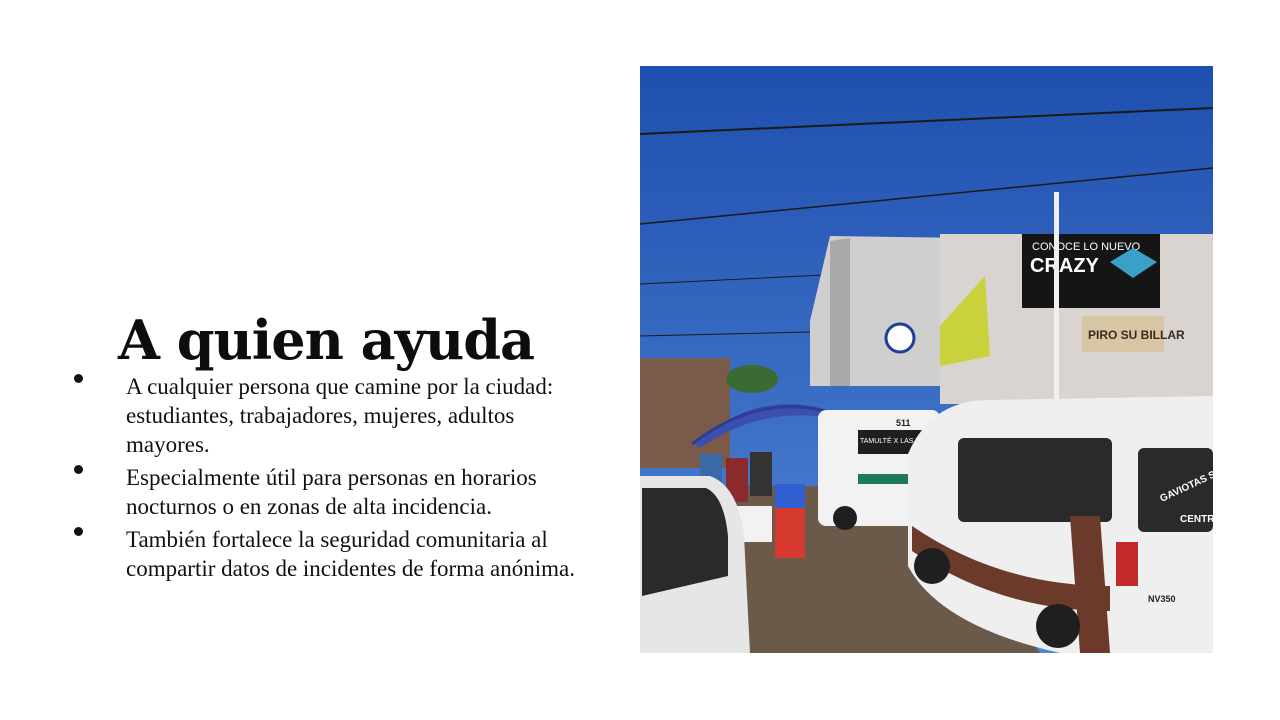 The height and width of the screenshot is (720, 1280). What do you see at coordinates (326, 340) in the screenshot?
I see `slide-title: A quien ayuda` at bounding box center [326, 340].